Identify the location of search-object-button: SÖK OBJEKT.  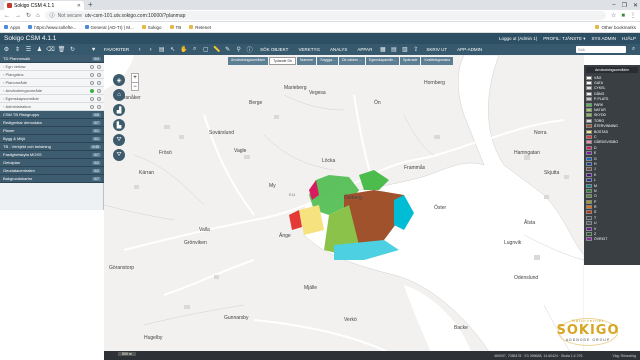
(274, 49).